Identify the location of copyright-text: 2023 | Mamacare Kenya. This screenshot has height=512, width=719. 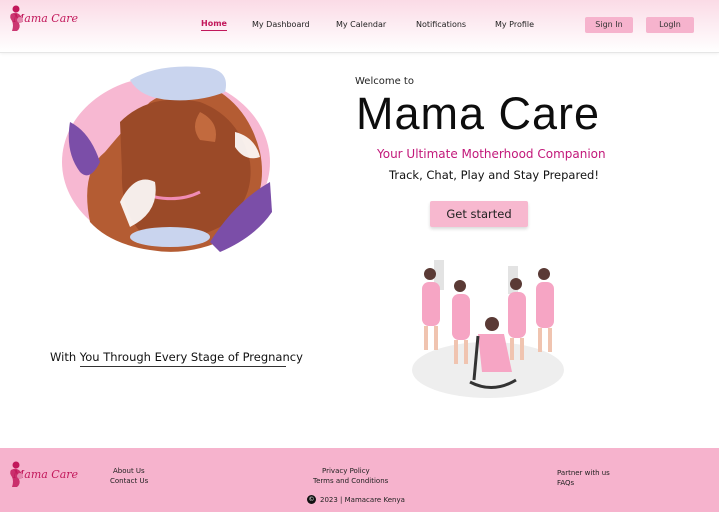
(362, 499).